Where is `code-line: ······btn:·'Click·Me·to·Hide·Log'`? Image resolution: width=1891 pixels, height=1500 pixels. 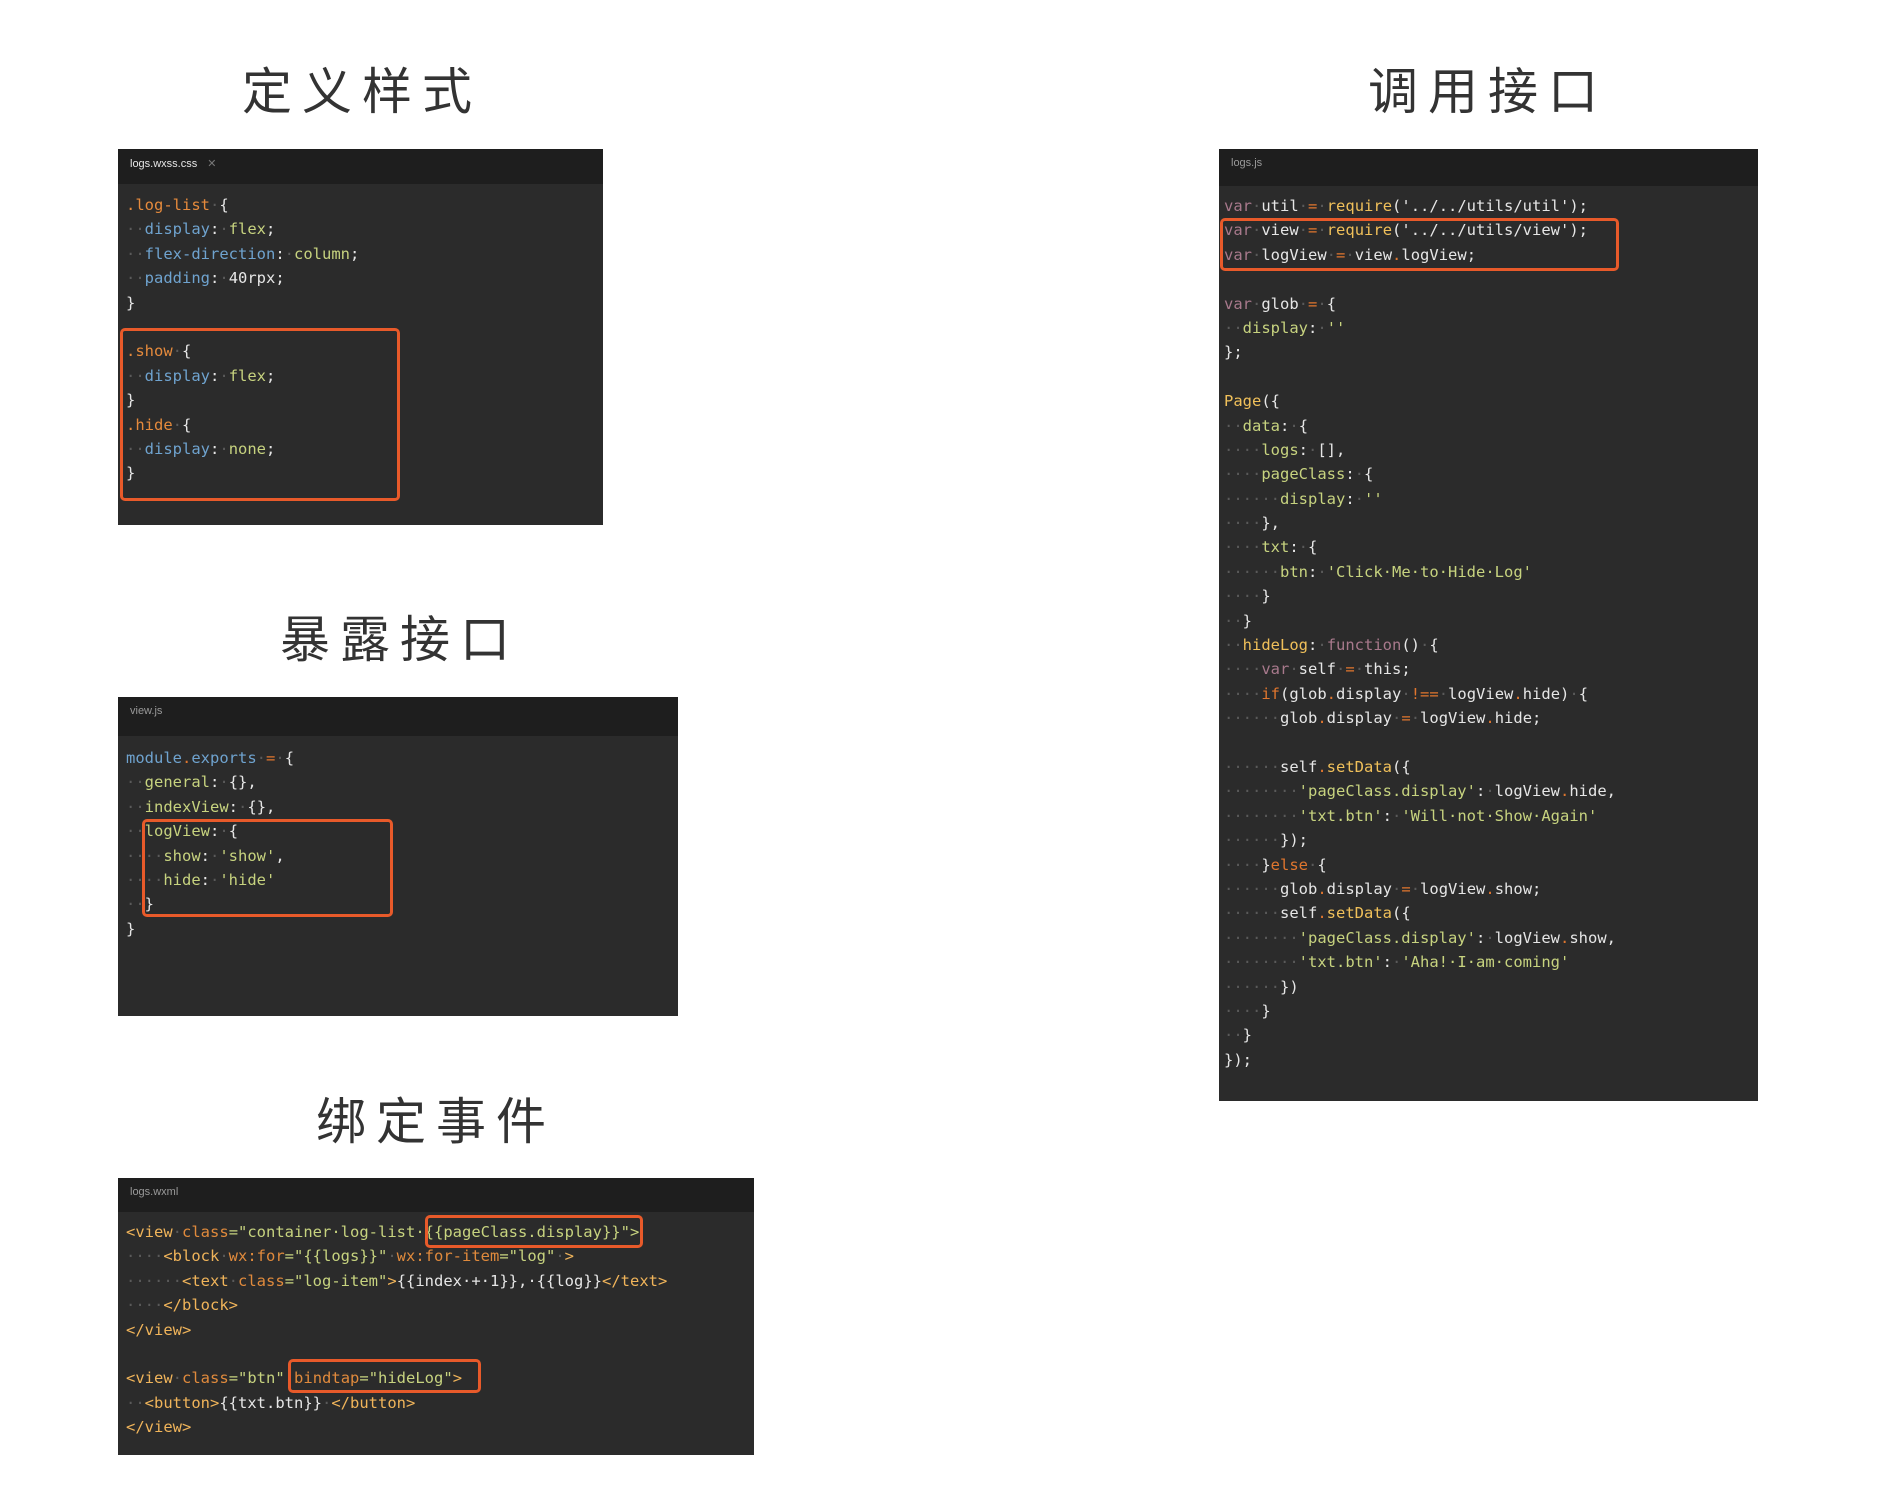
code-line: ······btn:·'Click·Me·to·Hide·Log' is located at coordinates (1491, 572).